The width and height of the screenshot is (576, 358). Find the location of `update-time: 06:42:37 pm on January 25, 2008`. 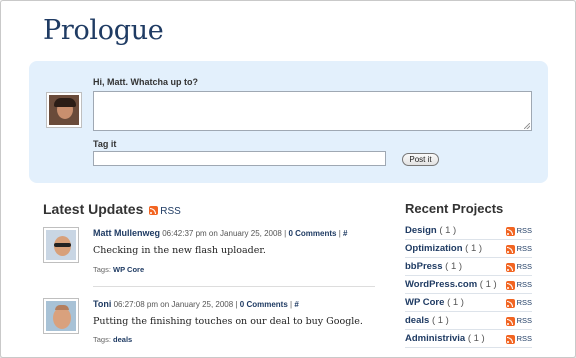

update-time: 06:42:37 pm on January 25, 2008 is located at coordinates (222, 233).